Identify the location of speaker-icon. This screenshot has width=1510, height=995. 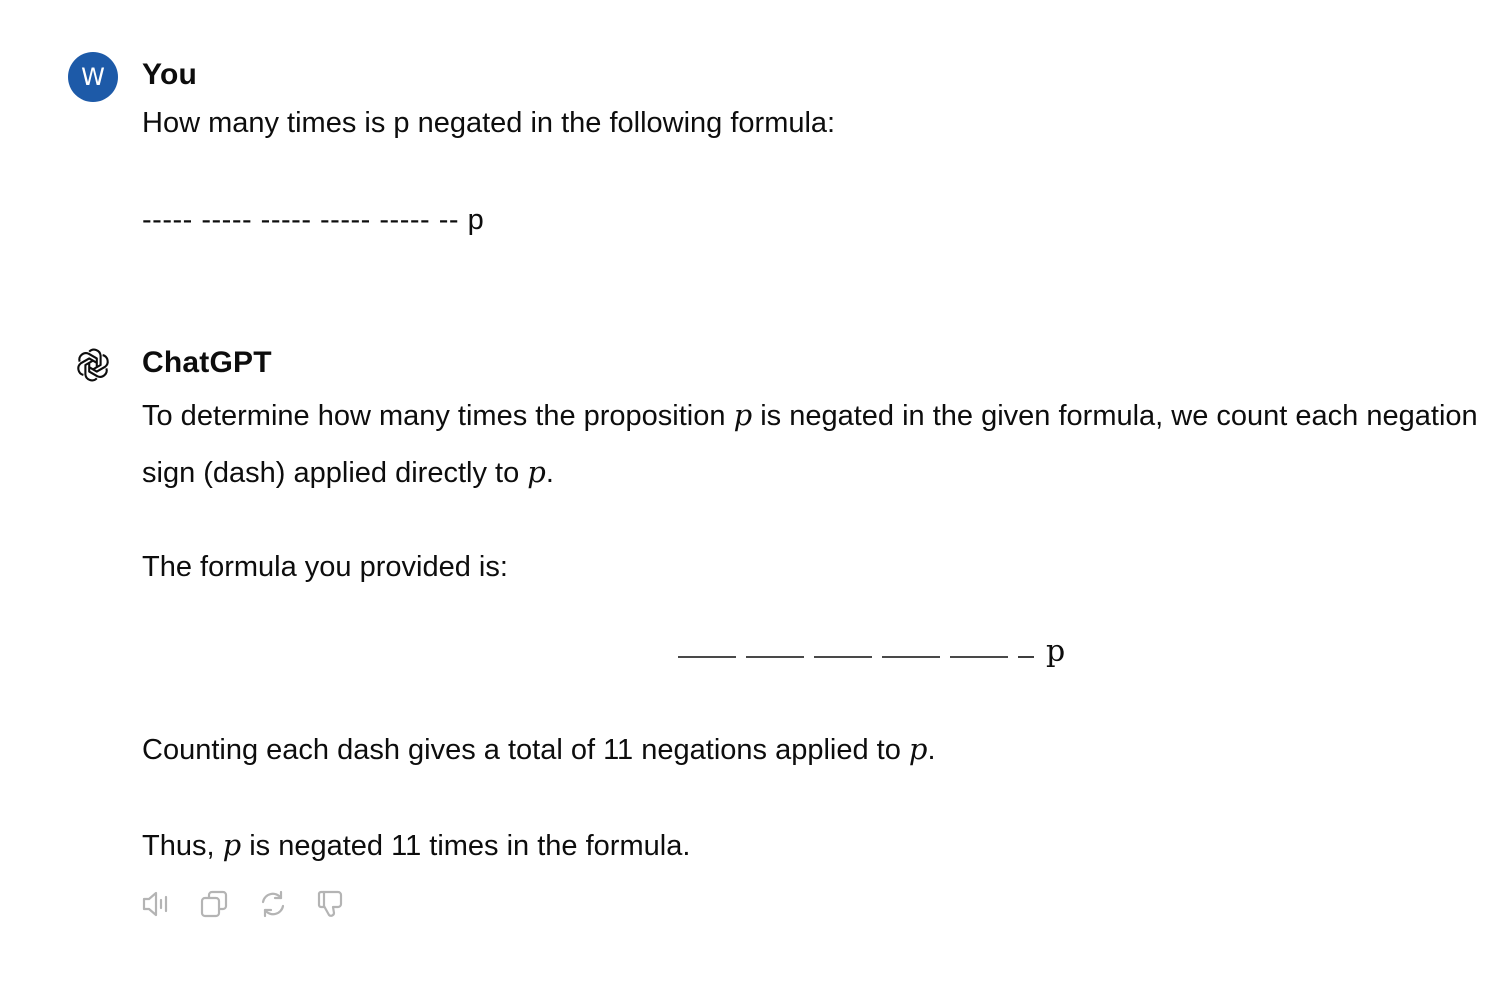
(155, 904).